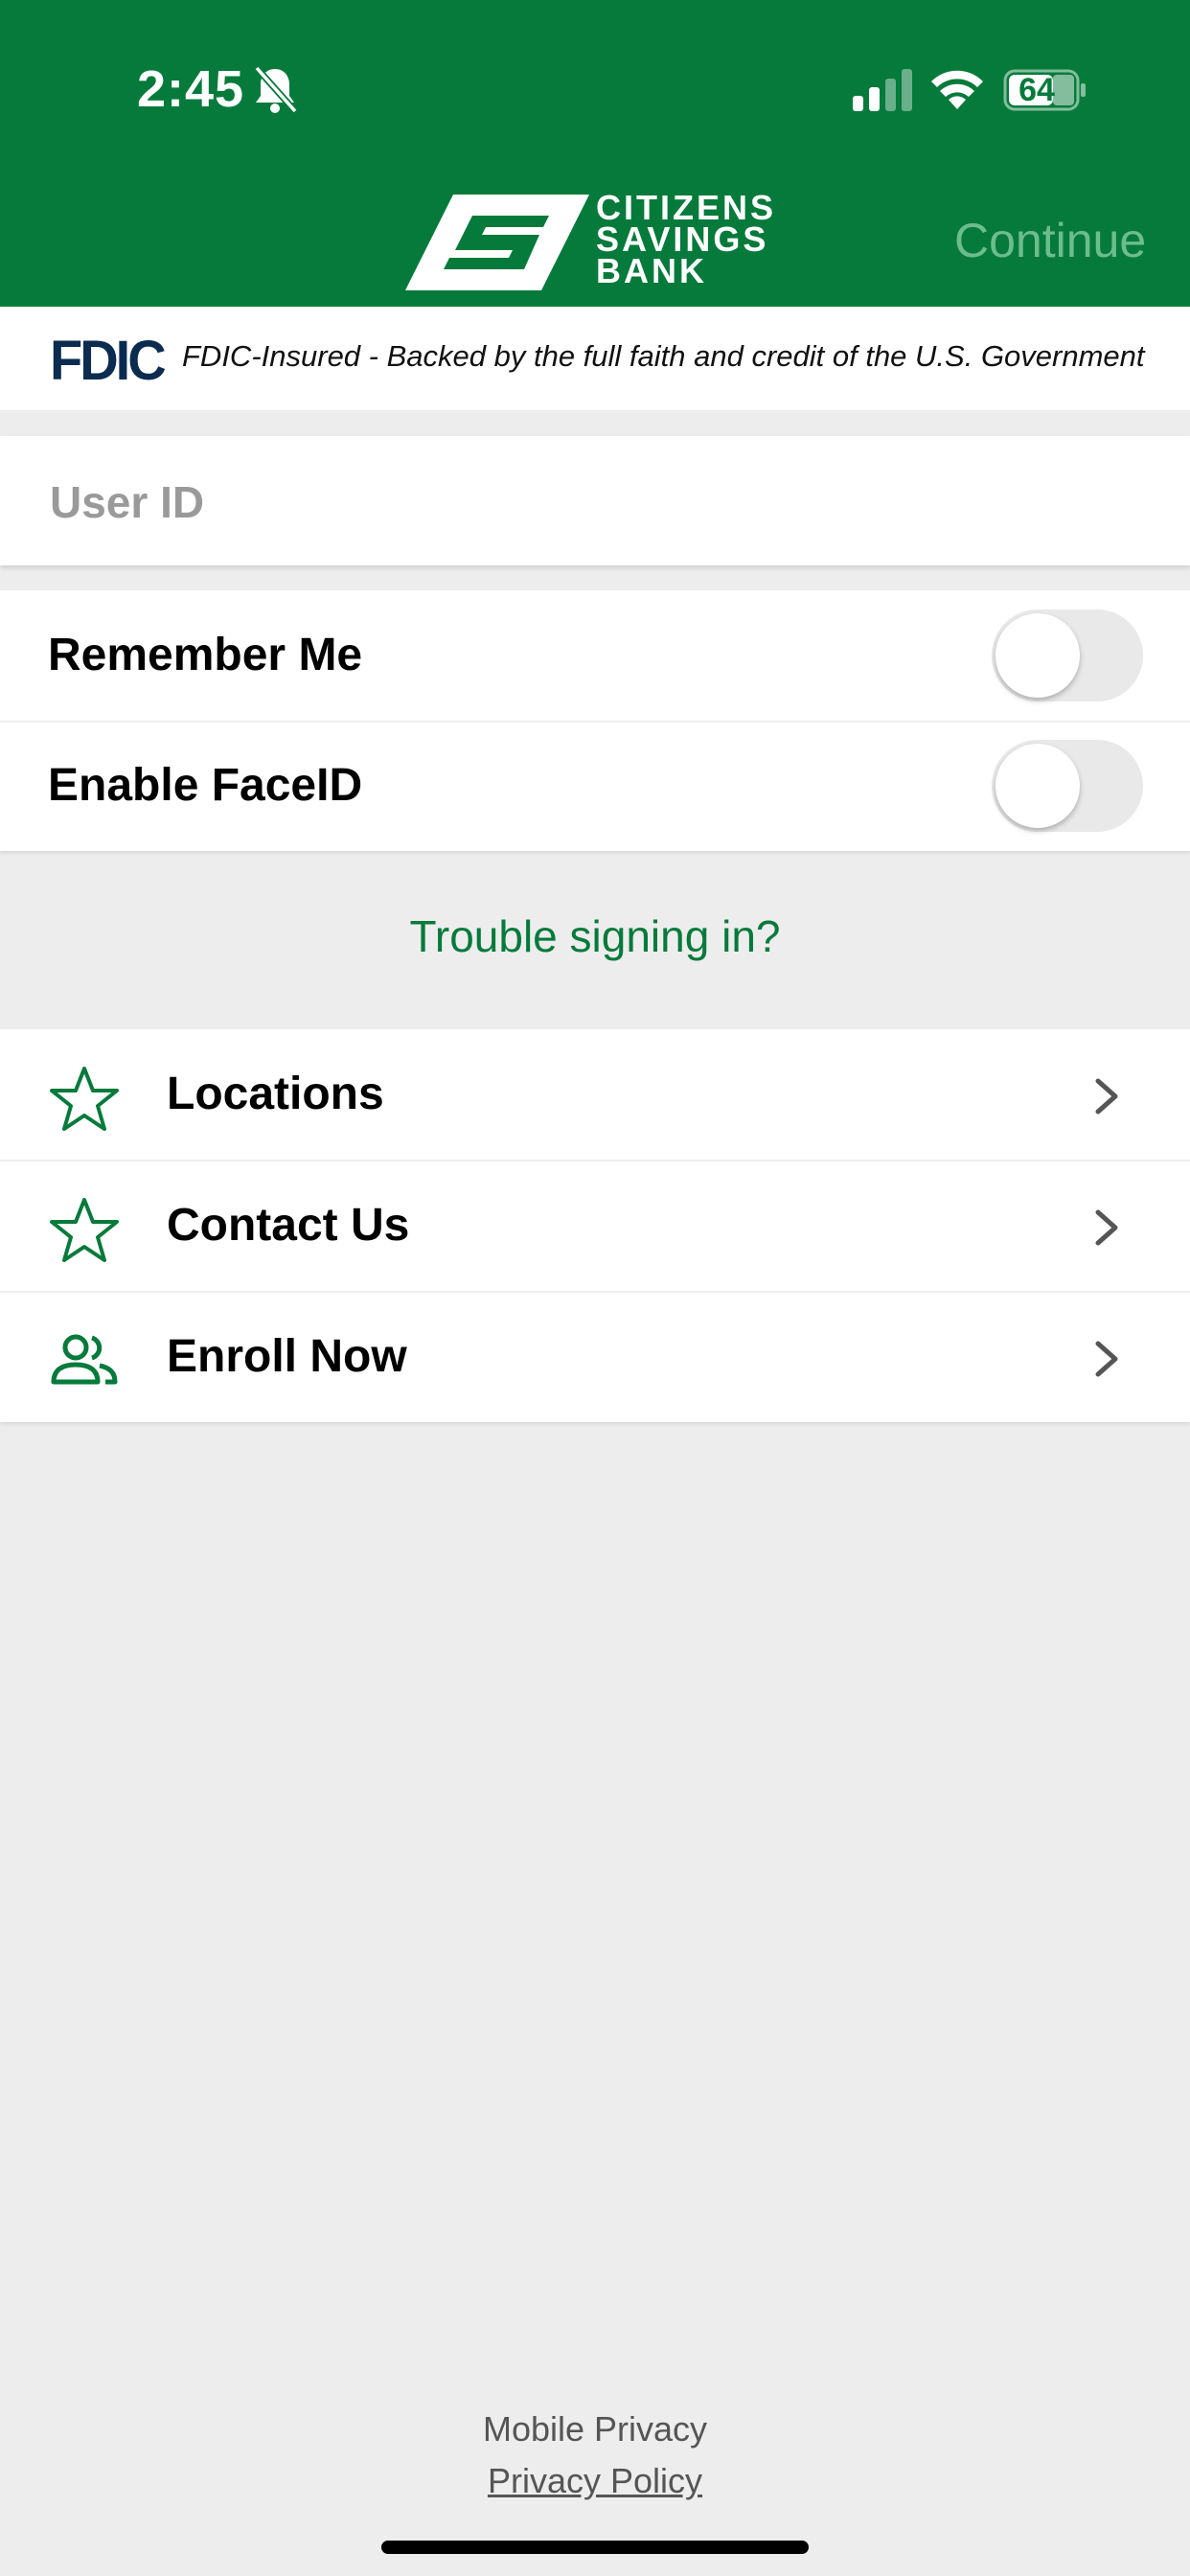 Image resolution: width=1190 pixels, height=2576 pixels. I want to click on enable-faceid-toggle, so click(1068, 786).